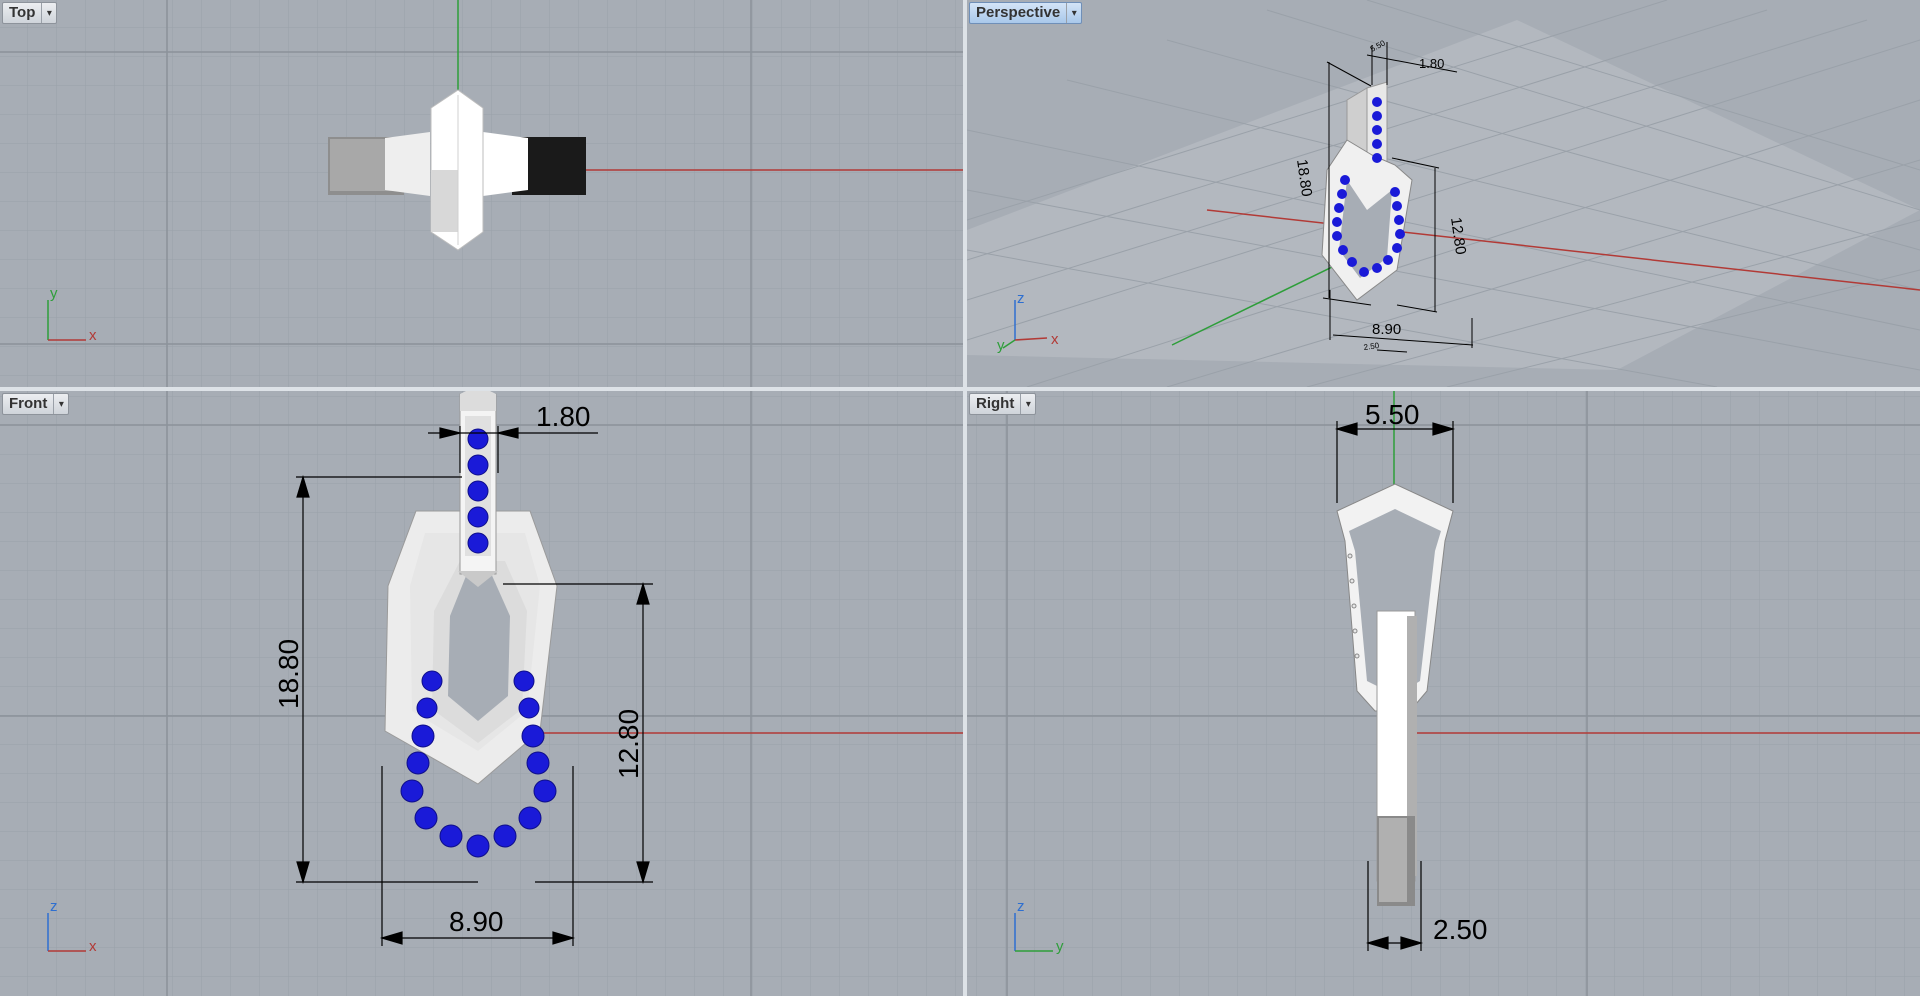  I want to click on viewport-title: Perspective, so click(1018, 13).